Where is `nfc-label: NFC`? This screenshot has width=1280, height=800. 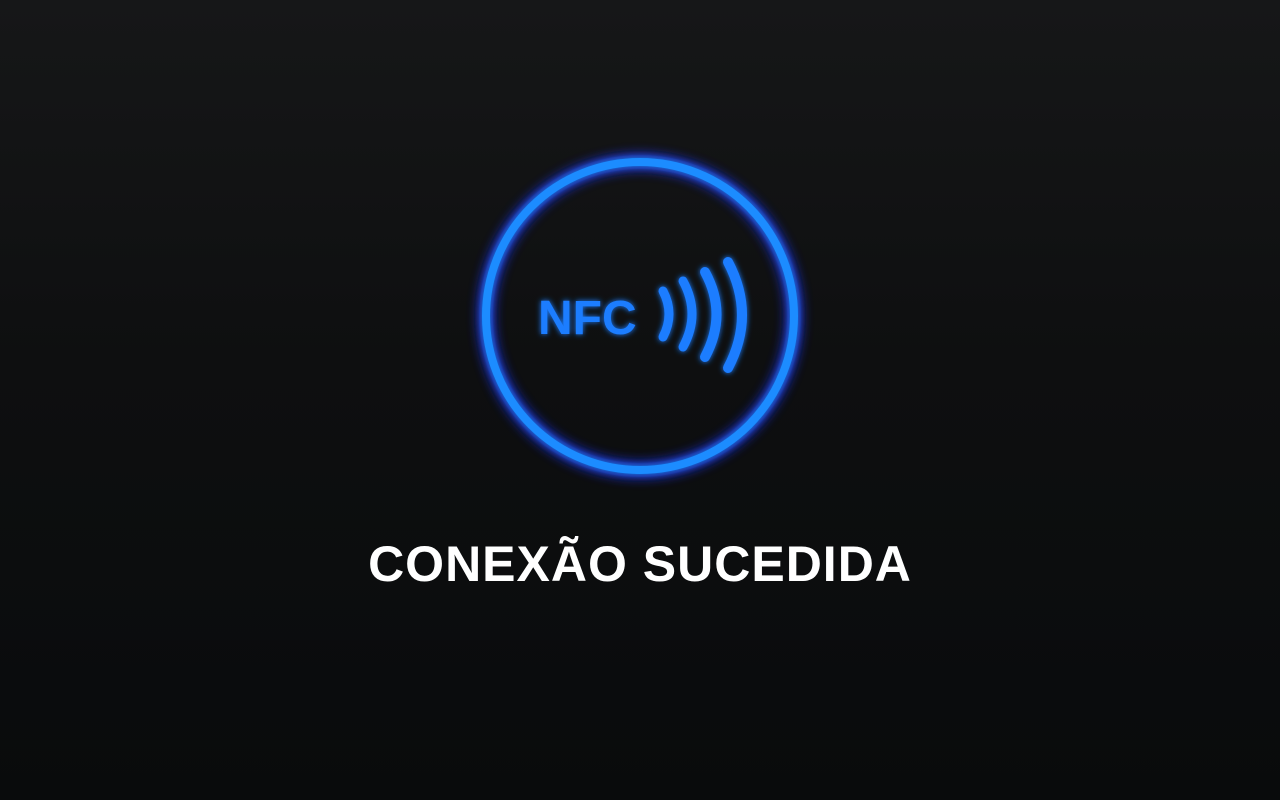
nfc-label: NFC is located at coordinates (587, 318).